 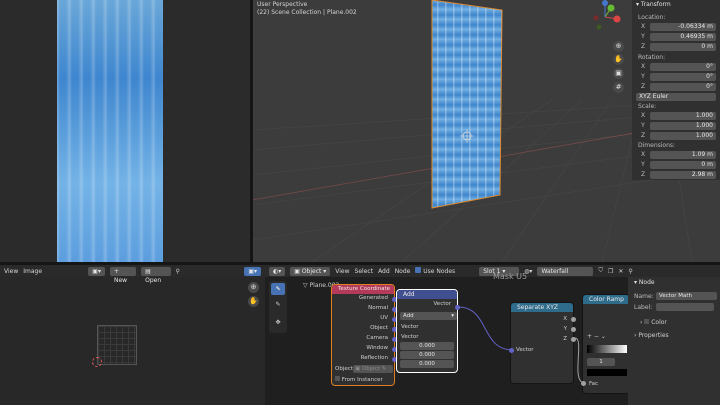 What do you see at coordinates (606, 299) in the screenshot?
I see `color-ramp-title: Color Ramp` at bounding box center [606, 299].